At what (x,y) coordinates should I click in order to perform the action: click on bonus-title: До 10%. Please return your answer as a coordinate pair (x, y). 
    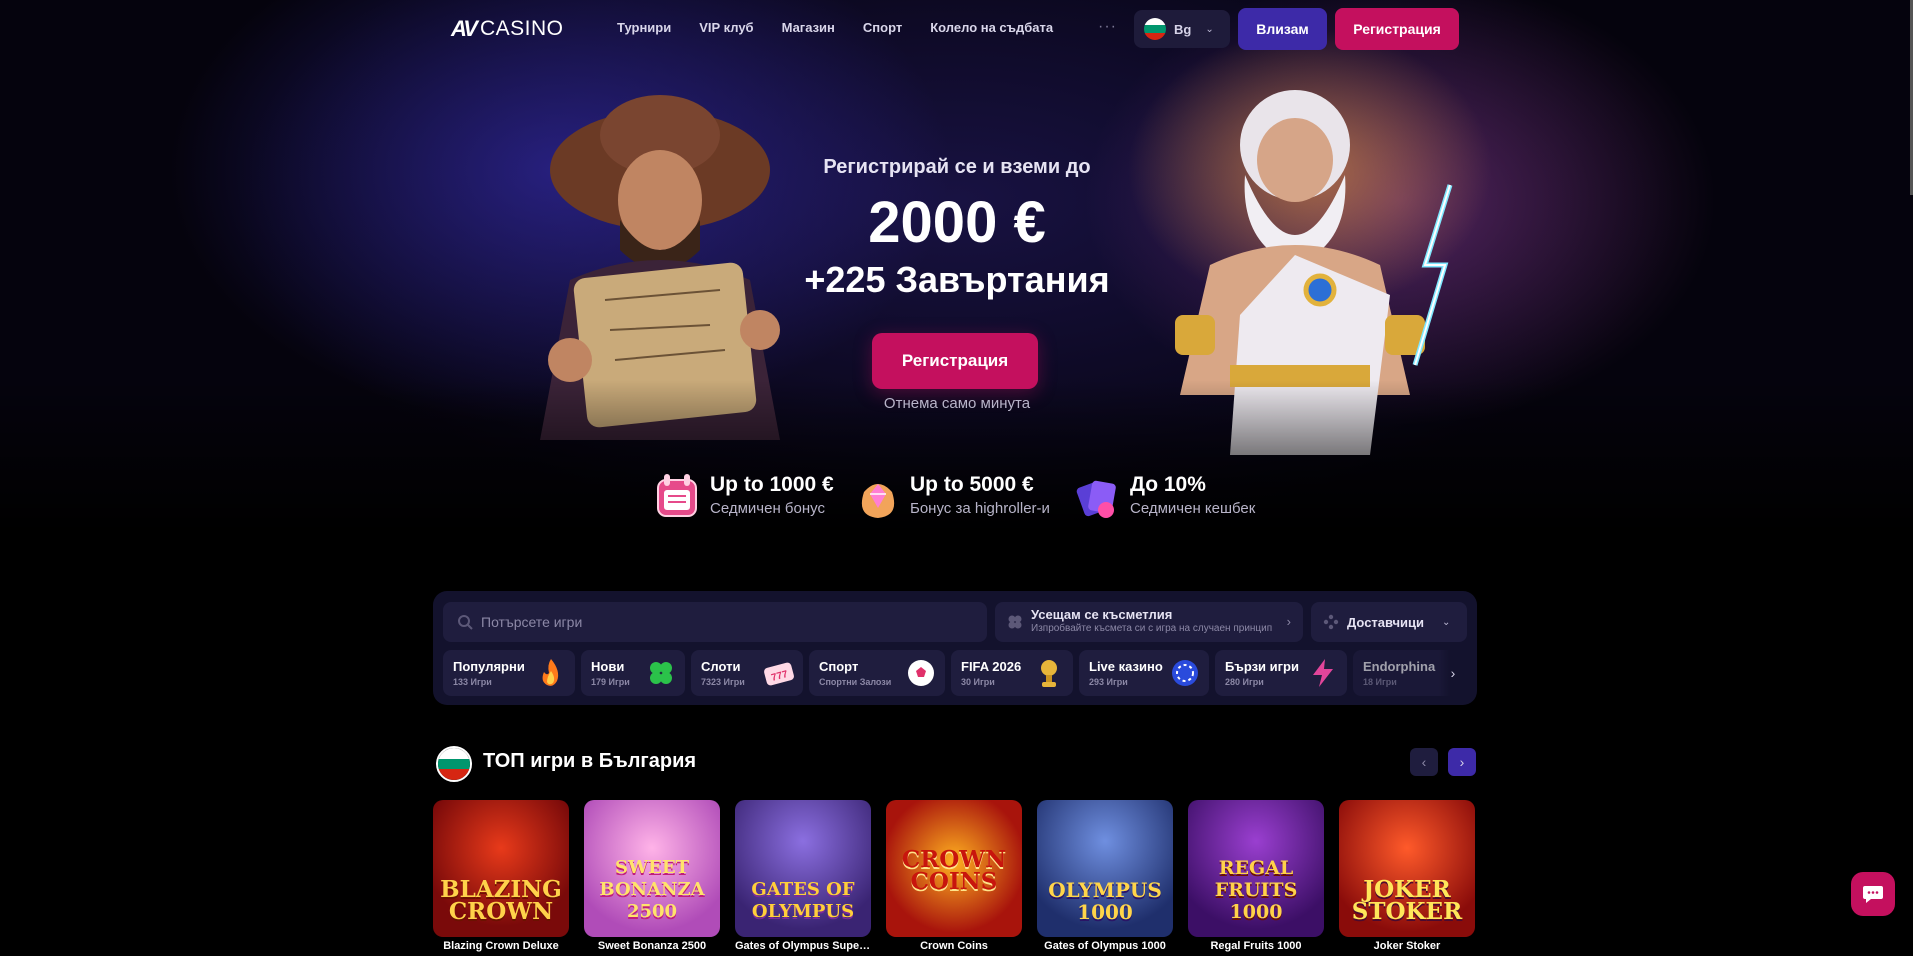
    Looking at the image, I should click on (1168, 484).